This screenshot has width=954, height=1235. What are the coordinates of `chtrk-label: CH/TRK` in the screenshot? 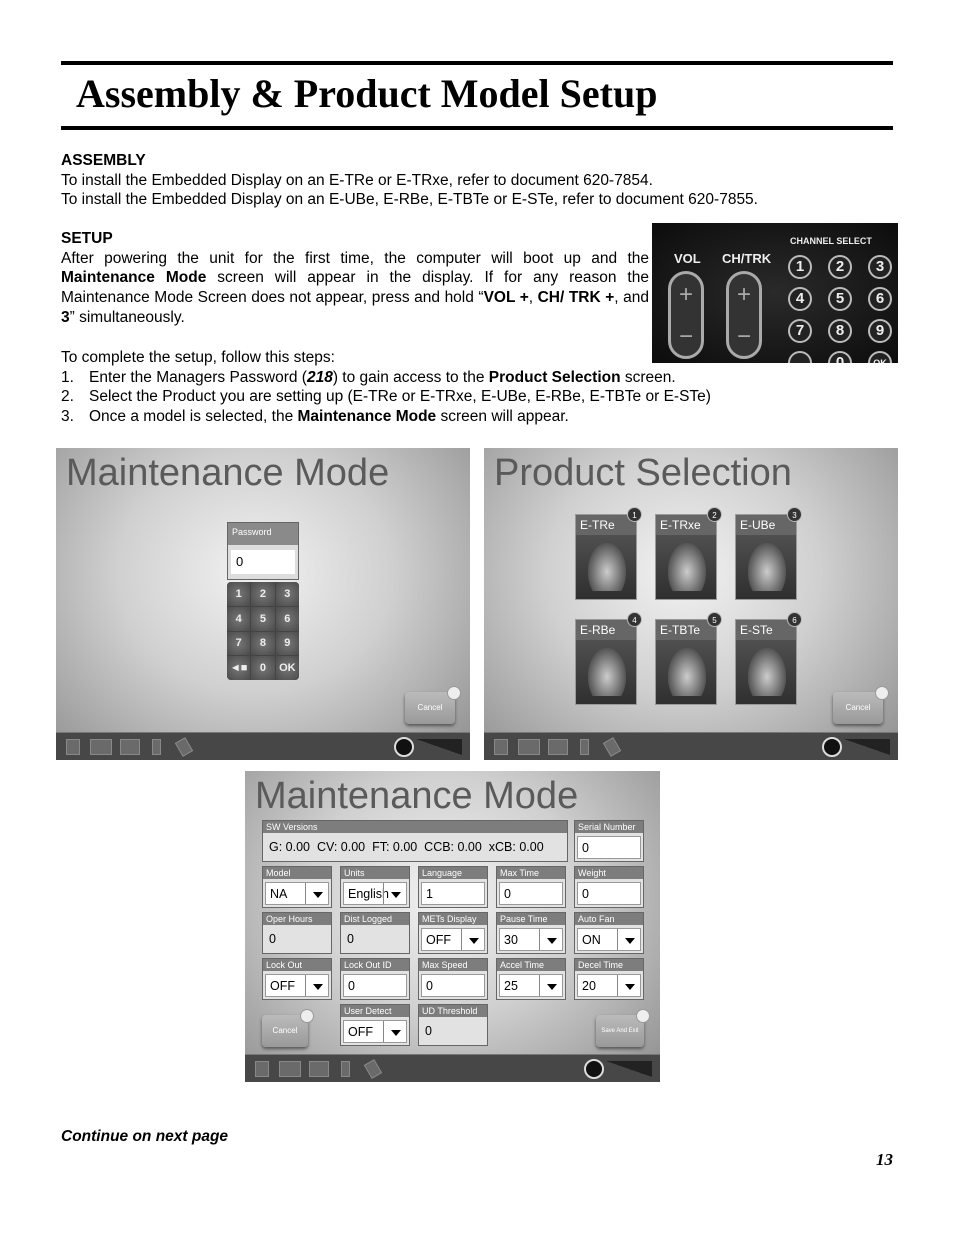 It's located at (747, 258).